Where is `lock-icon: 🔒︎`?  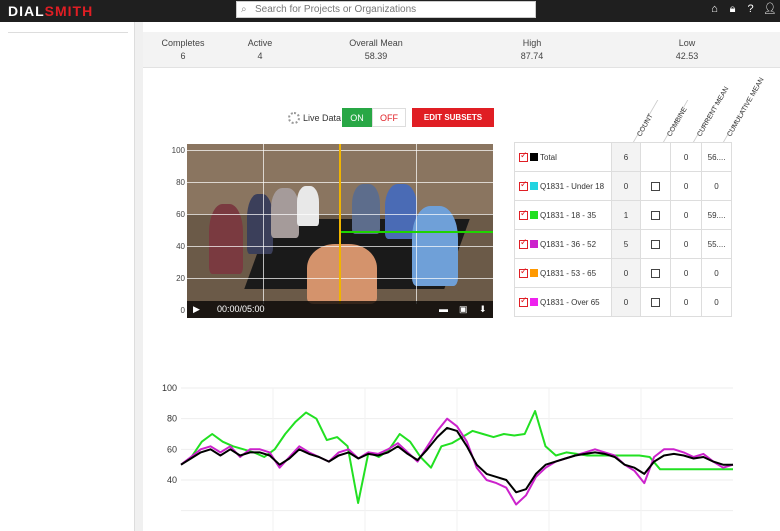
lock-icon: 🔒︎ is located at coordinates (732, 9).